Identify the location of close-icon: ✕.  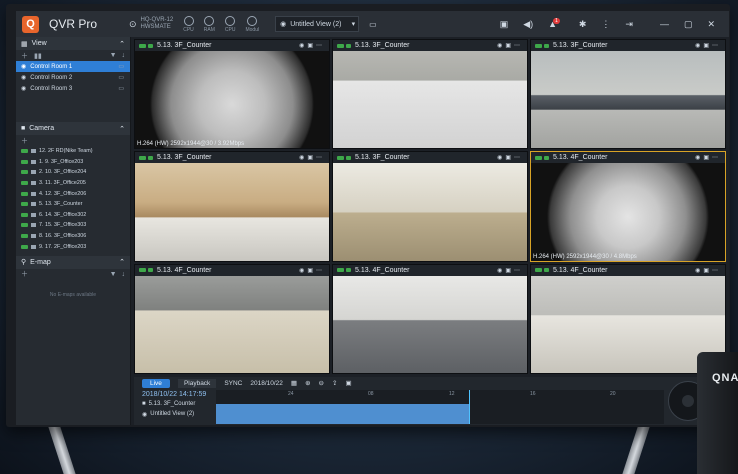
(711, 24).